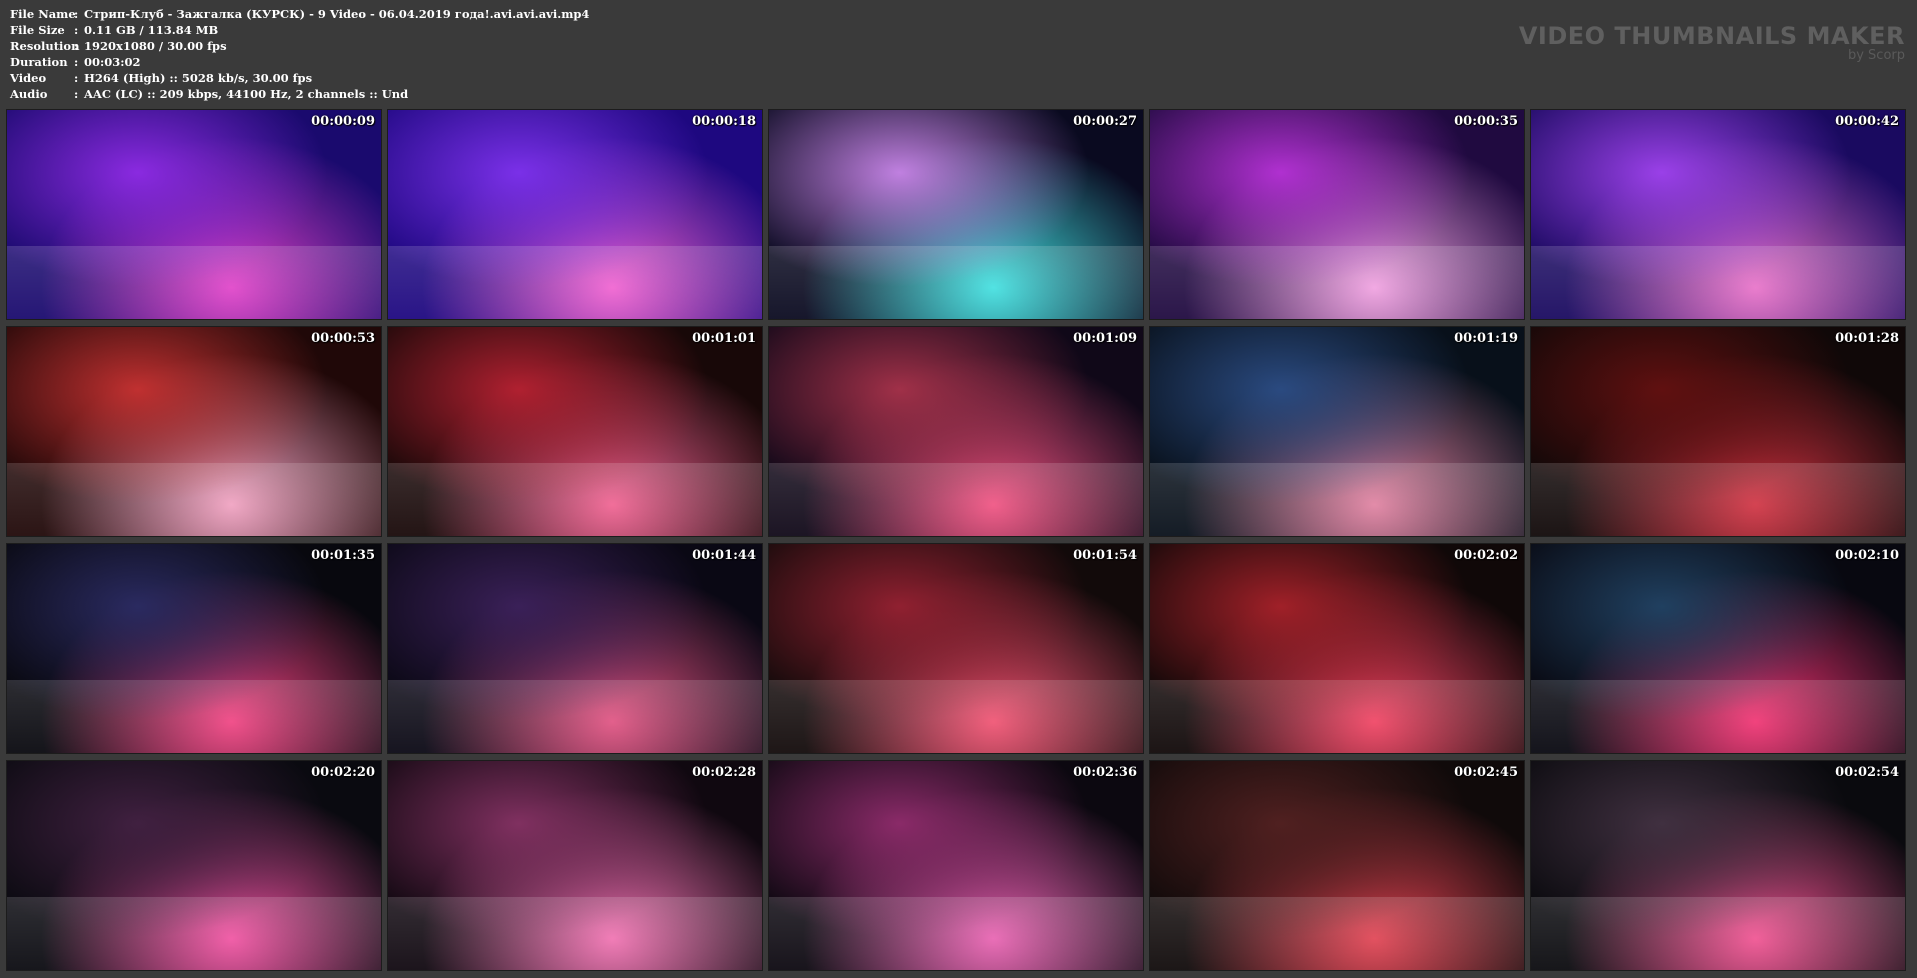 This screenshot has width=1917, height=978. What do you see at coordinates (45, 46) in the screenshot?
I see `info-key: Resolution` at bounding box center [45, 46].